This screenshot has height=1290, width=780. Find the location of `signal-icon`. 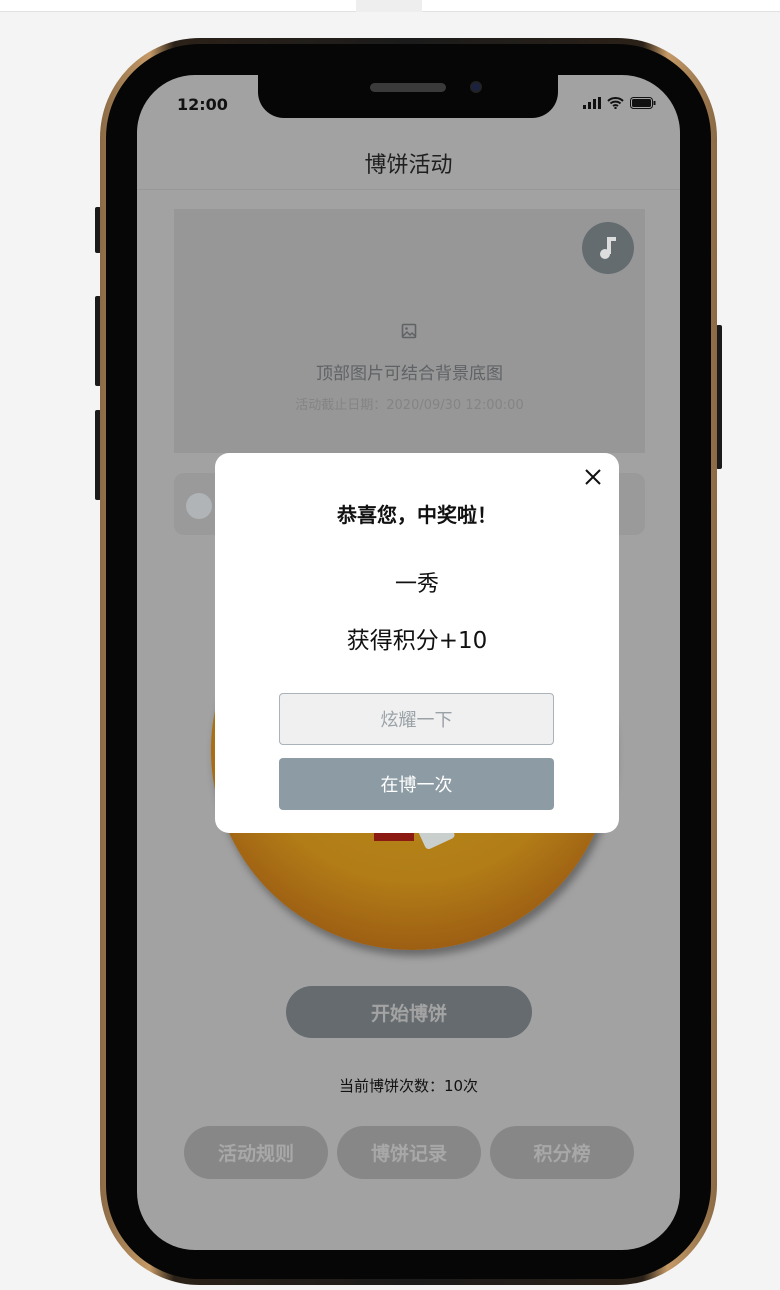

signal-icon is located at coordinates (592, 103).